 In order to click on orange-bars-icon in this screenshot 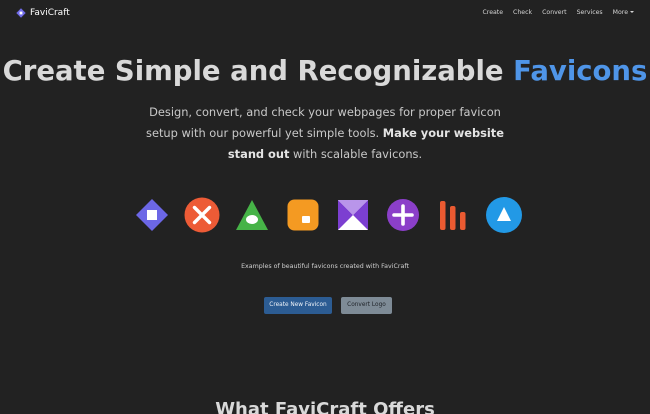, I will do `click(453, 215)`.